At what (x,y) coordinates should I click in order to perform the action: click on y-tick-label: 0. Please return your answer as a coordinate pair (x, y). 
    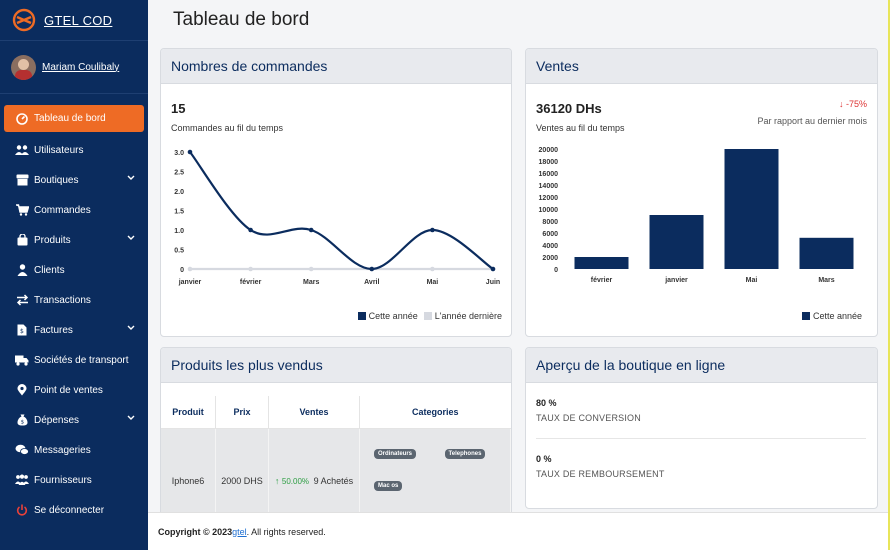
    Looking at the image, I should click on (182, 270).